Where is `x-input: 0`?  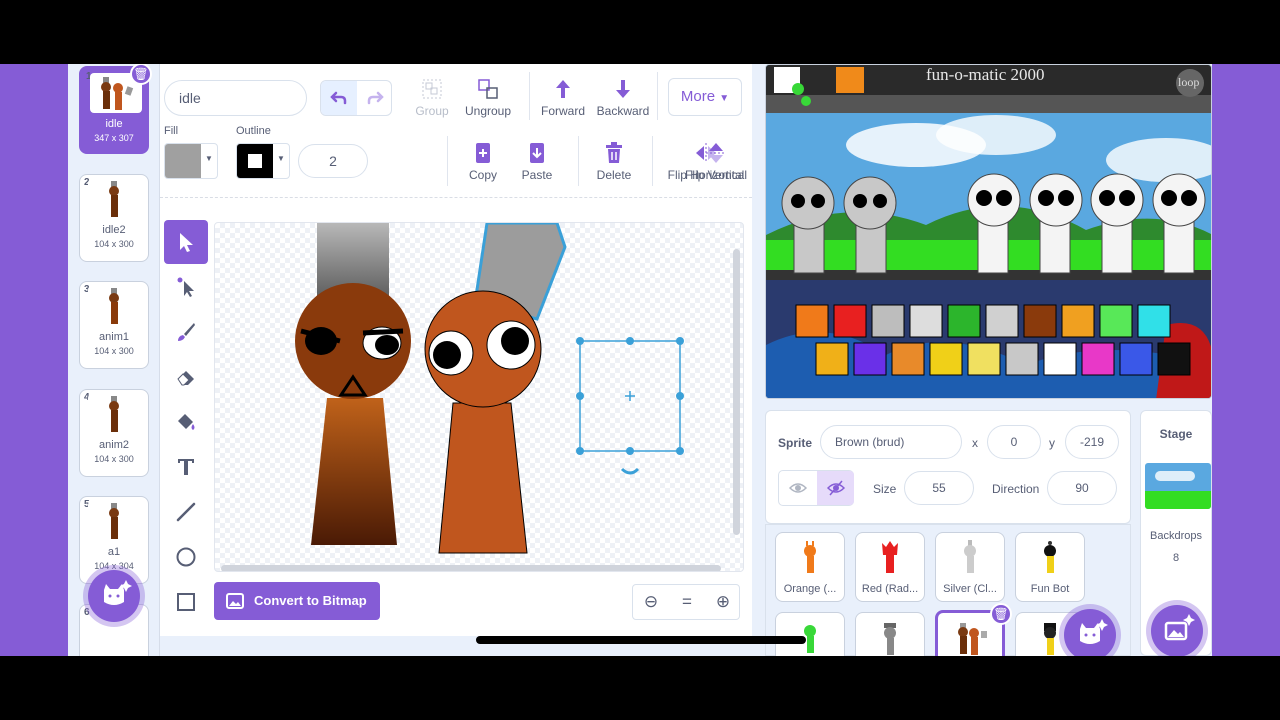
x-input: 0 is located at coordinates (1014, 442).